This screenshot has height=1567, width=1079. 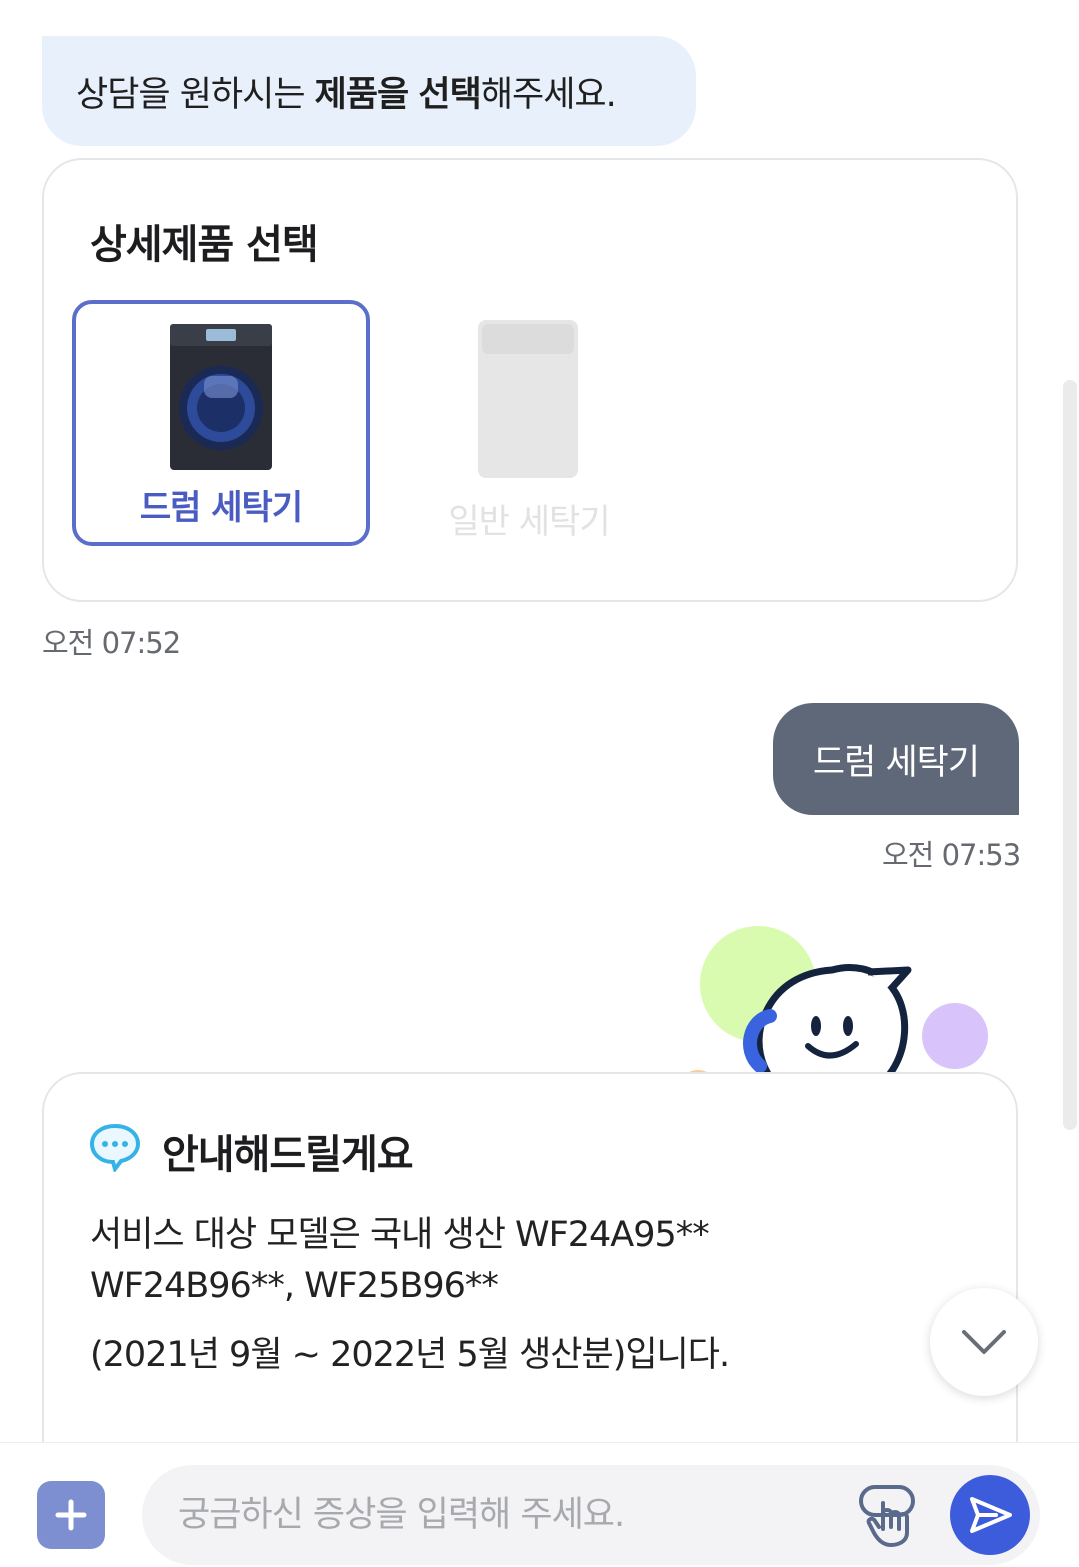 I want to click on user-message-bubble: 드럼 세탁기, so click(x=896, y=759).